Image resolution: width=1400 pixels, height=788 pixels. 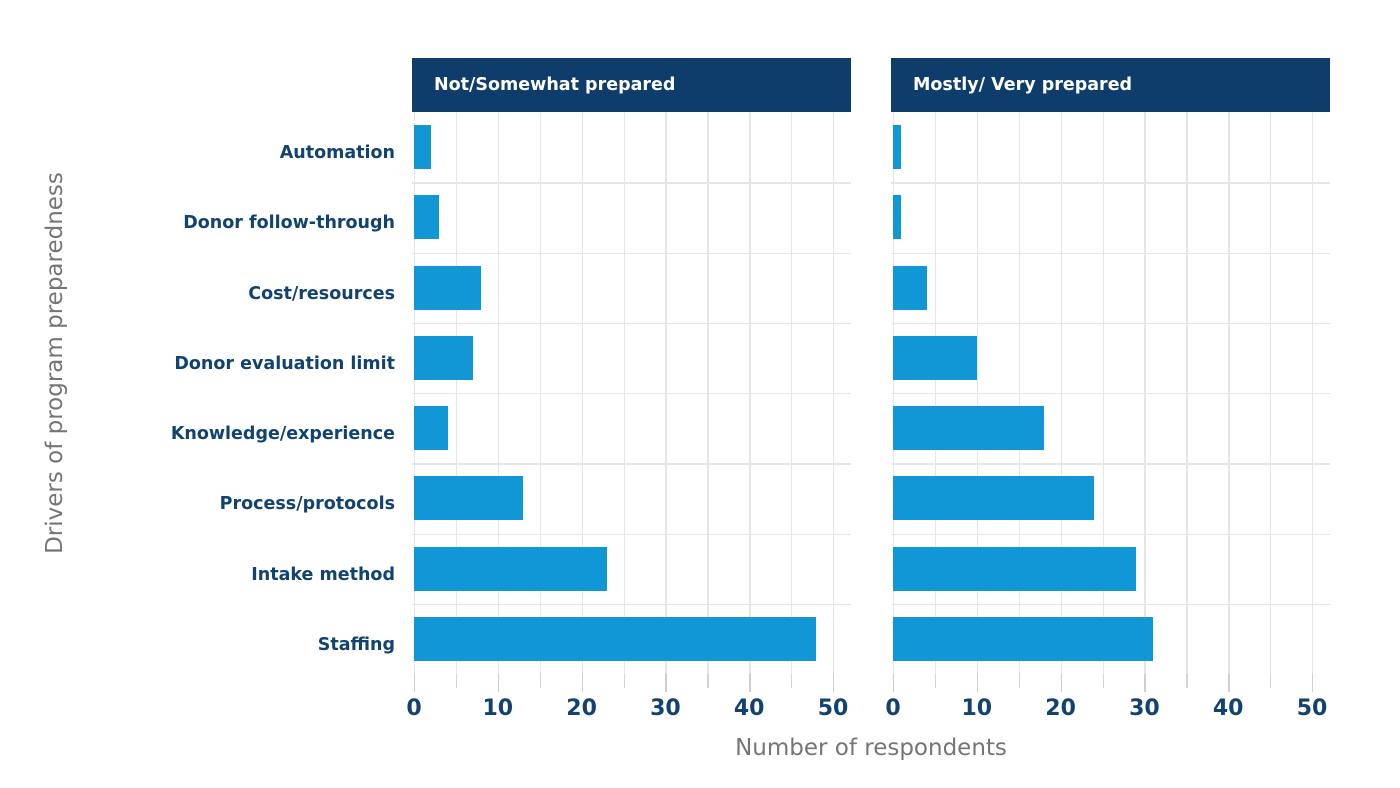 I want to click on panel-header-label: Mostly/ Very prepared, so click(x=1023, y=85).